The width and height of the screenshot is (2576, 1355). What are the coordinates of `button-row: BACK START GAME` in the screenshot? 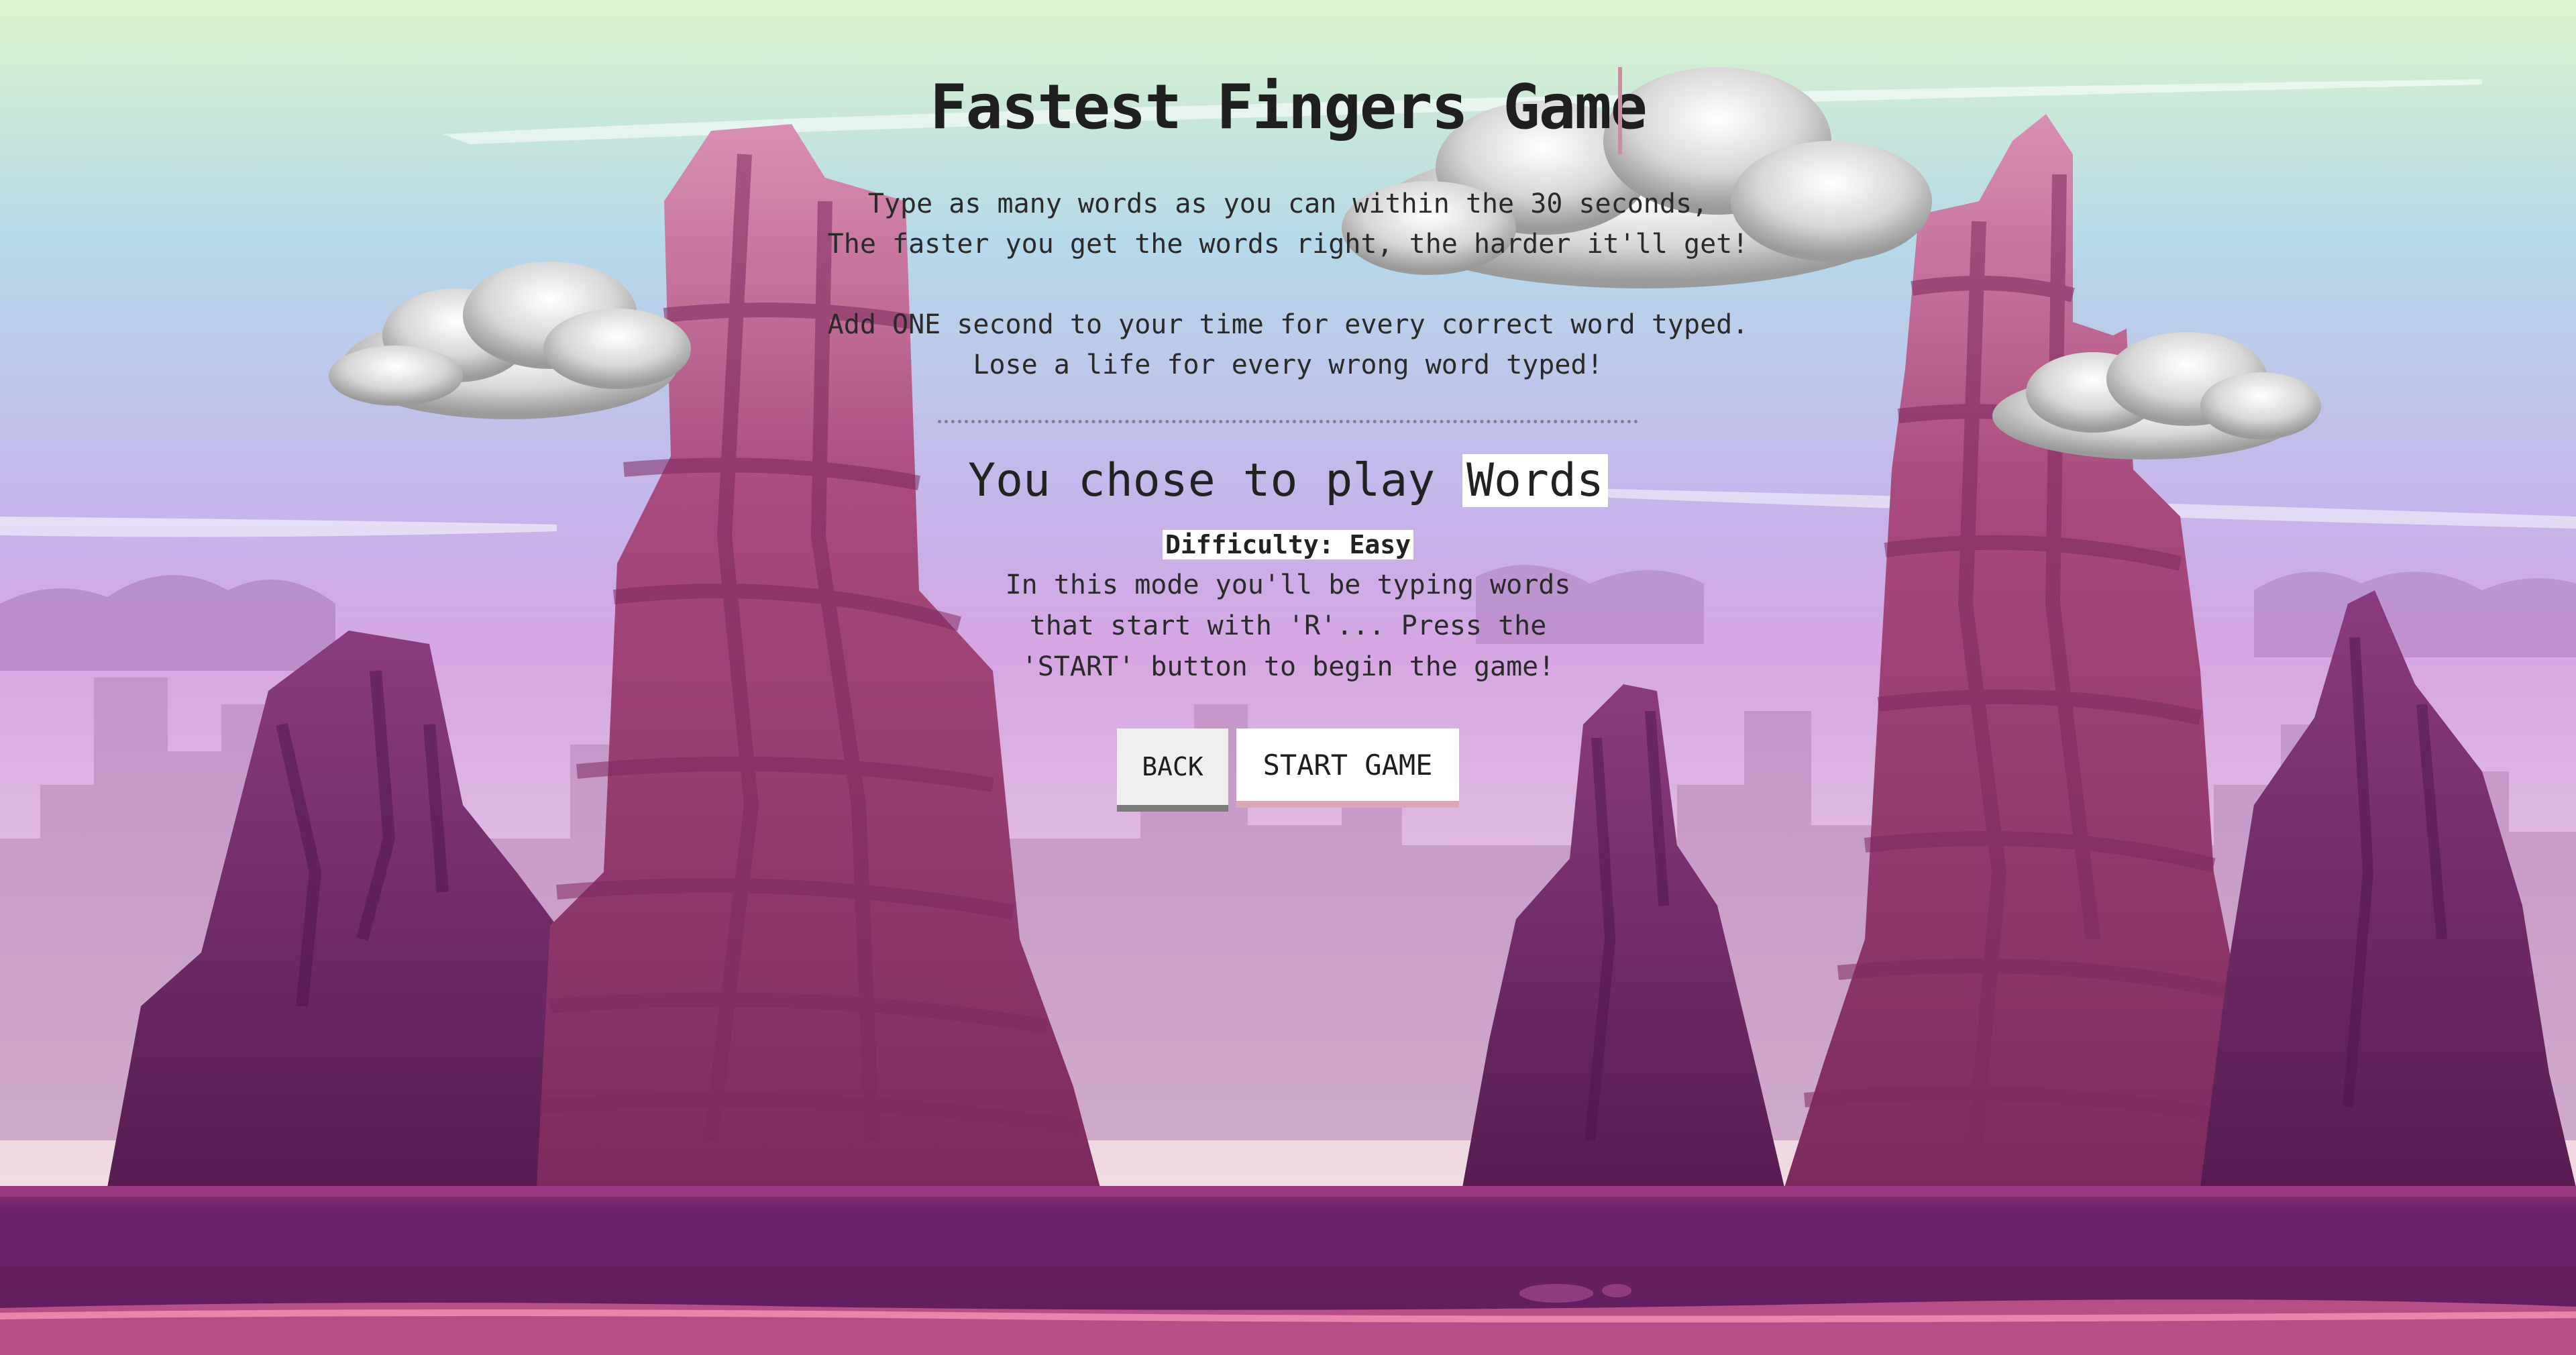 It's located at (1288, 770).